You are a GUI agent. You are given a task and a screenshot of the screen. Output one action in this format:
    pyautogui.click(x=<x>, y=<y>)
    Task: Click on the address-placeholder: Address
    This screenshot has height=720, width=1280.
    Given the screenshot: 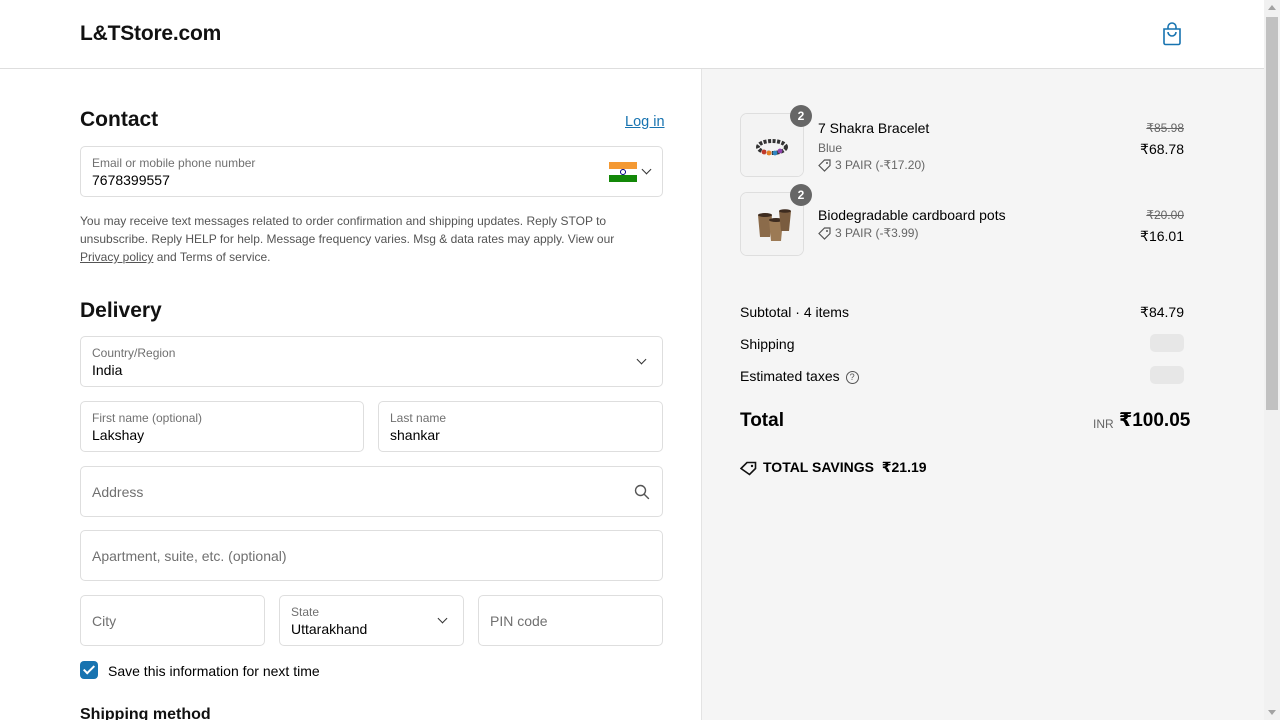 What is the action you would take?
    pyautogui.click(x=118, y=491)
    